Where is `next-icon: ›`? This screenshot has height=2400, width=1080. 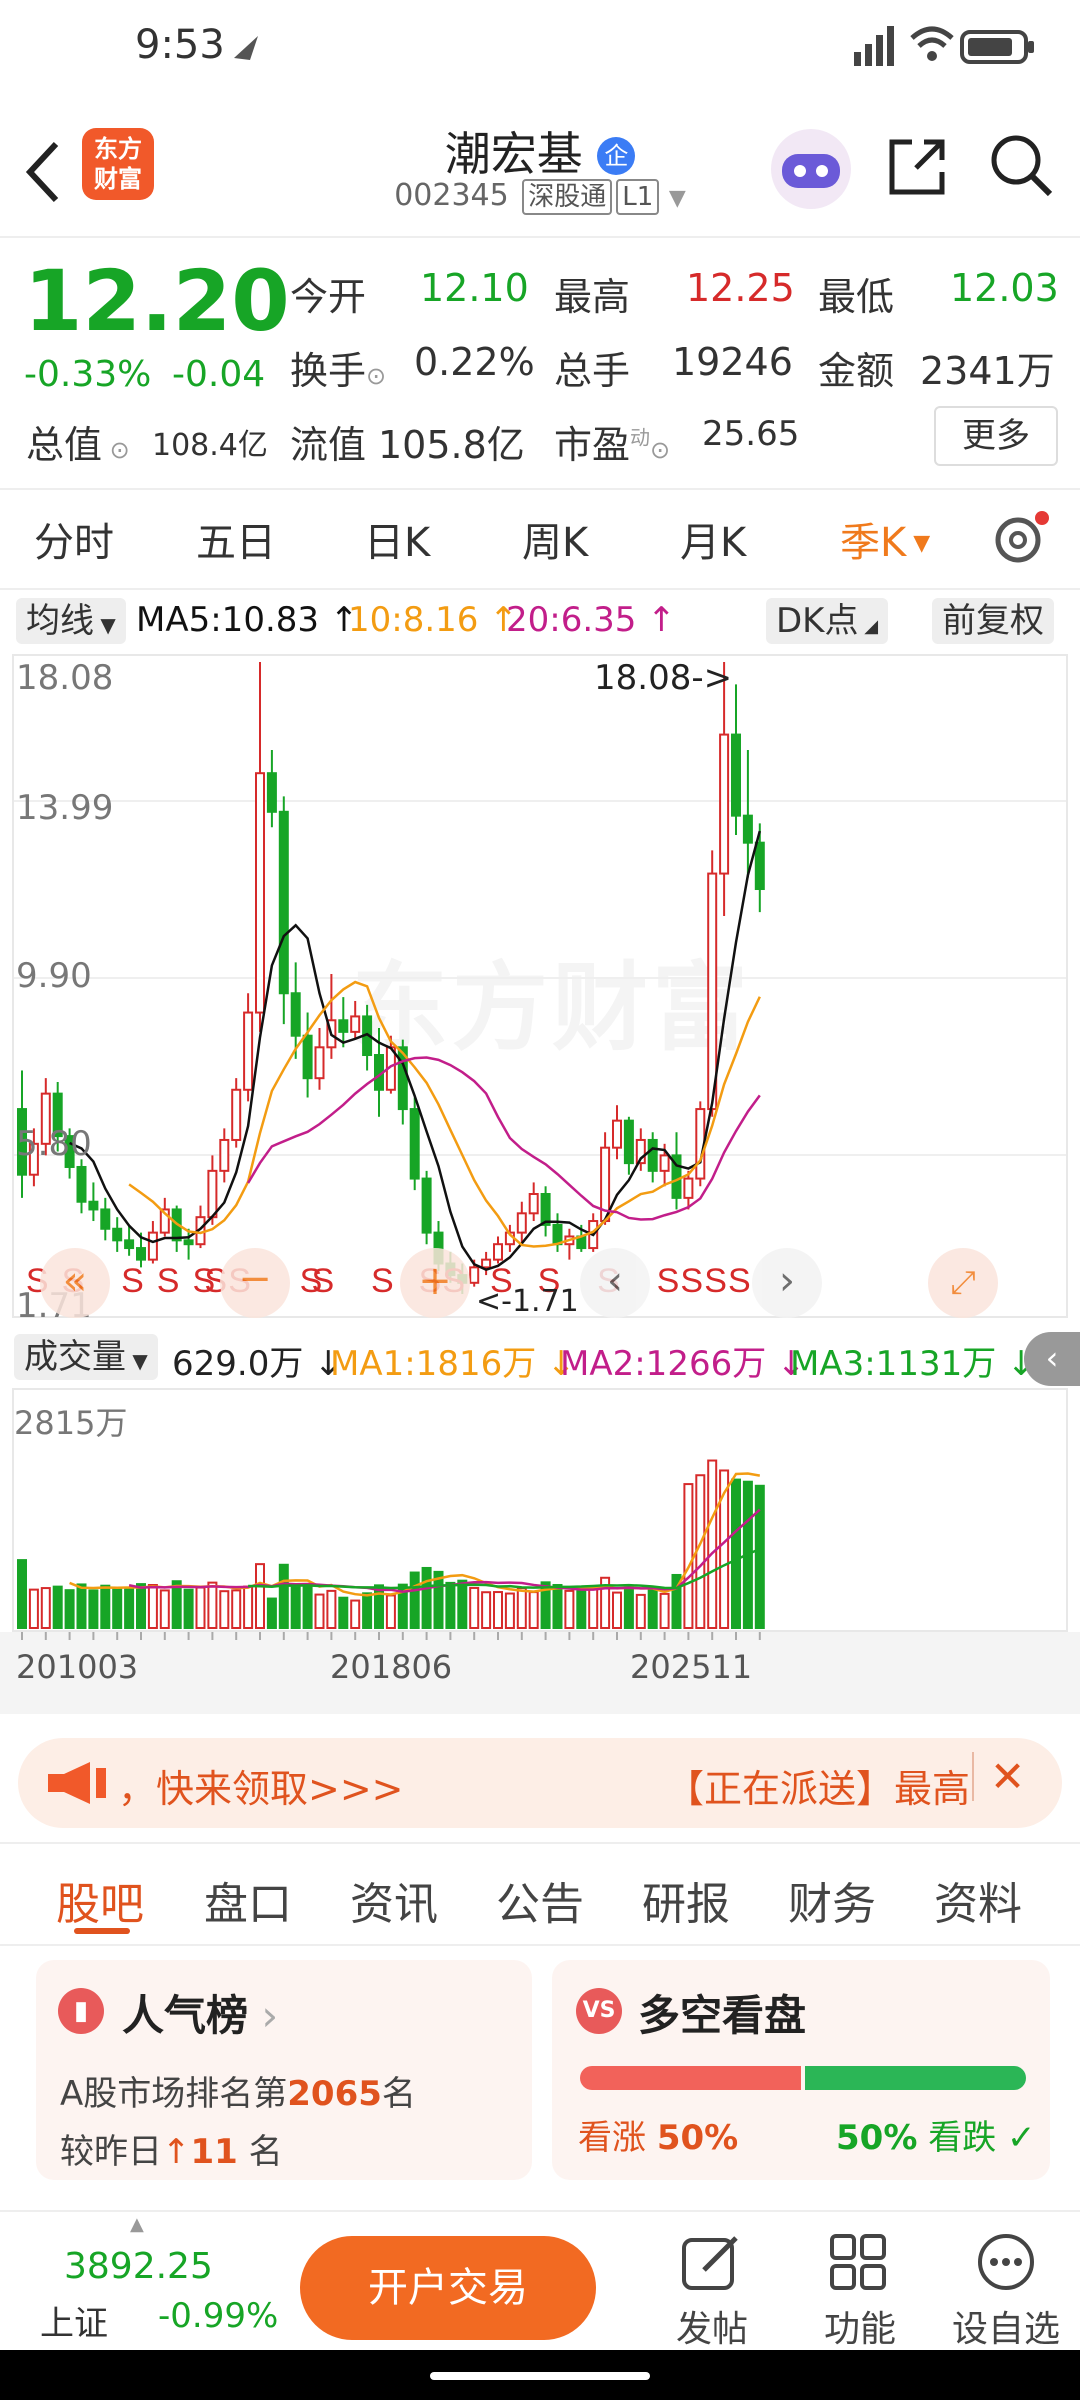
next-icon: › is located at coordinates (787, 1283).